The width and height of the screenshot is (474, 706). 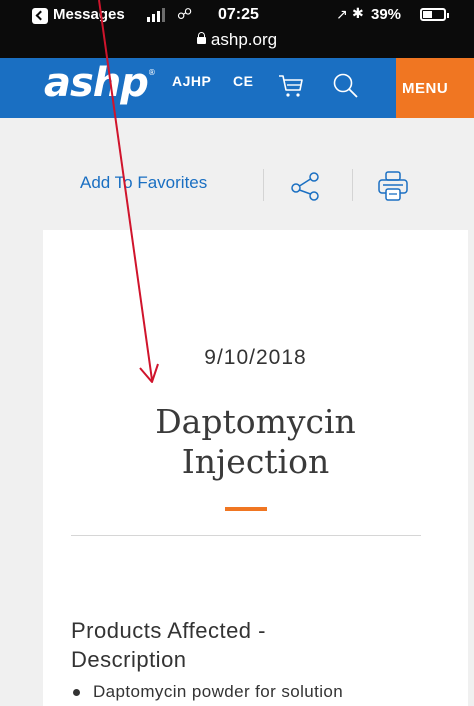 What do you see at coordinates (342, 14) in the screenshot?
I see `location-icon: ↗` at bounding box center [342, 14].